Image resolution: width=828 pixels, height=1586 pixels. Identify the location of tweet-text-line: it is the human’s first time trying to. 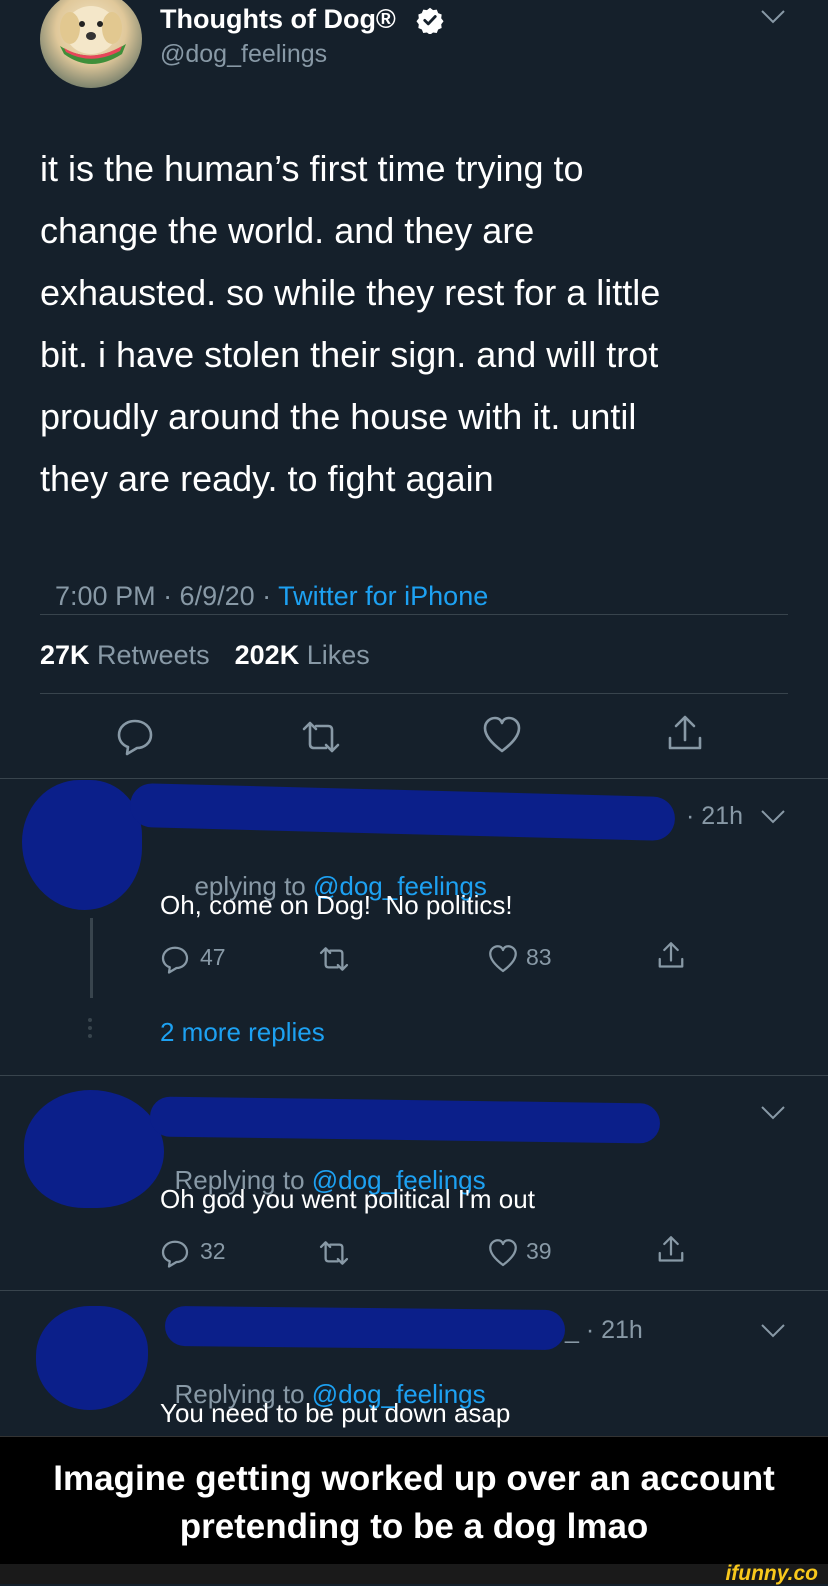
(312, 168).